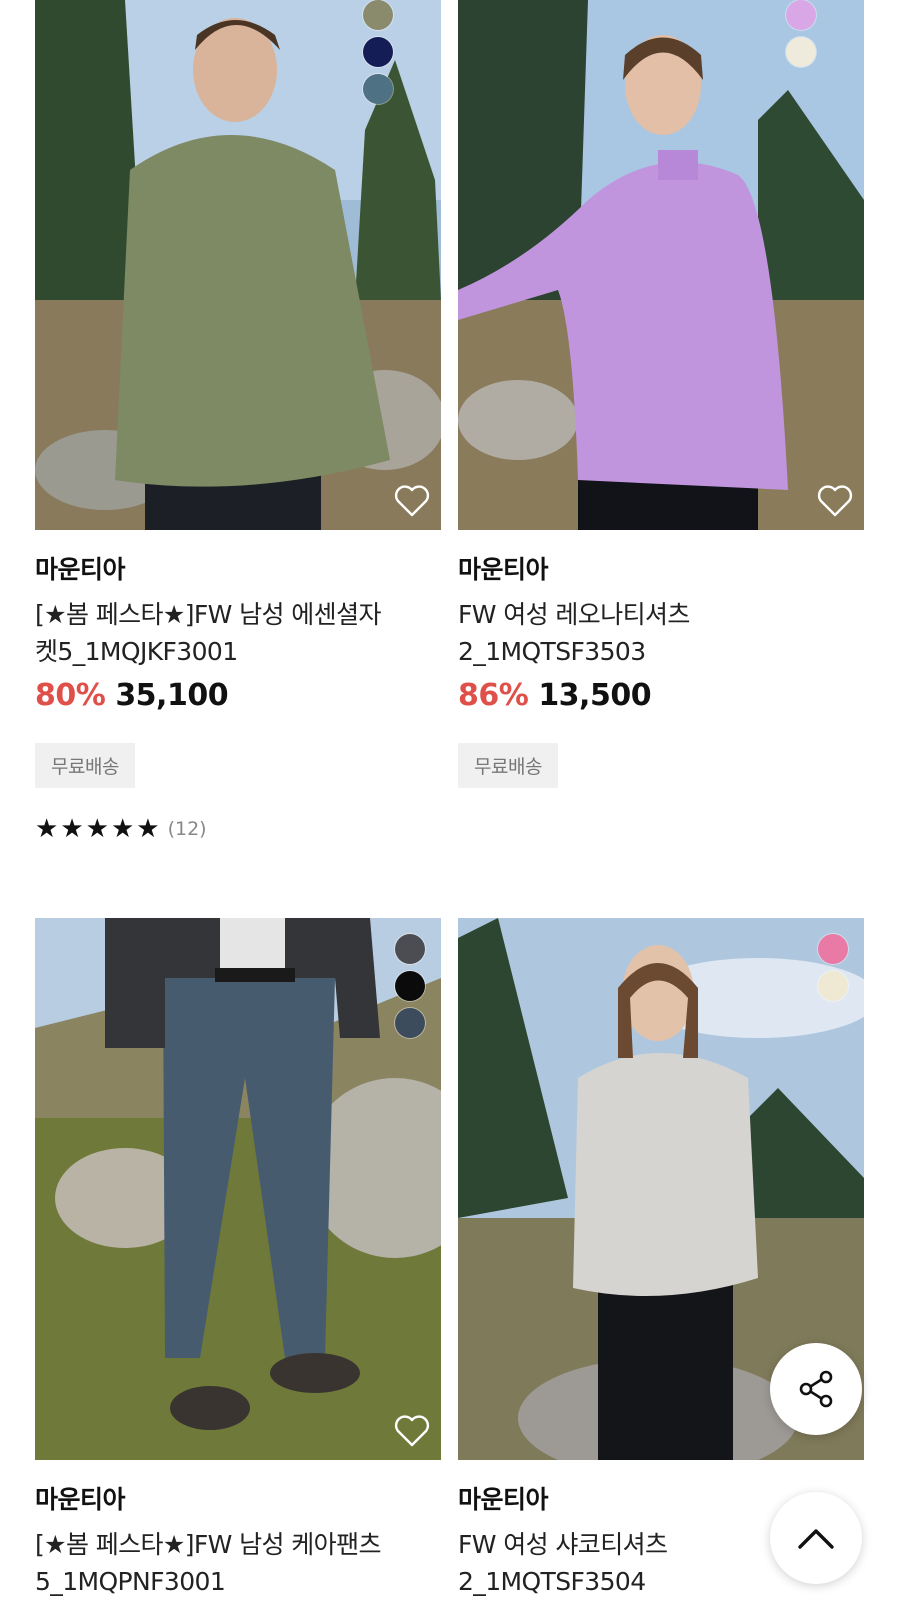 This screenshot has height=1605, width=900. What do you see at coordinates (238, 829) in the screenshot?
I see `rating: ★ ★ ★ ★ ★ (12)` at bounding box center [238, 829].